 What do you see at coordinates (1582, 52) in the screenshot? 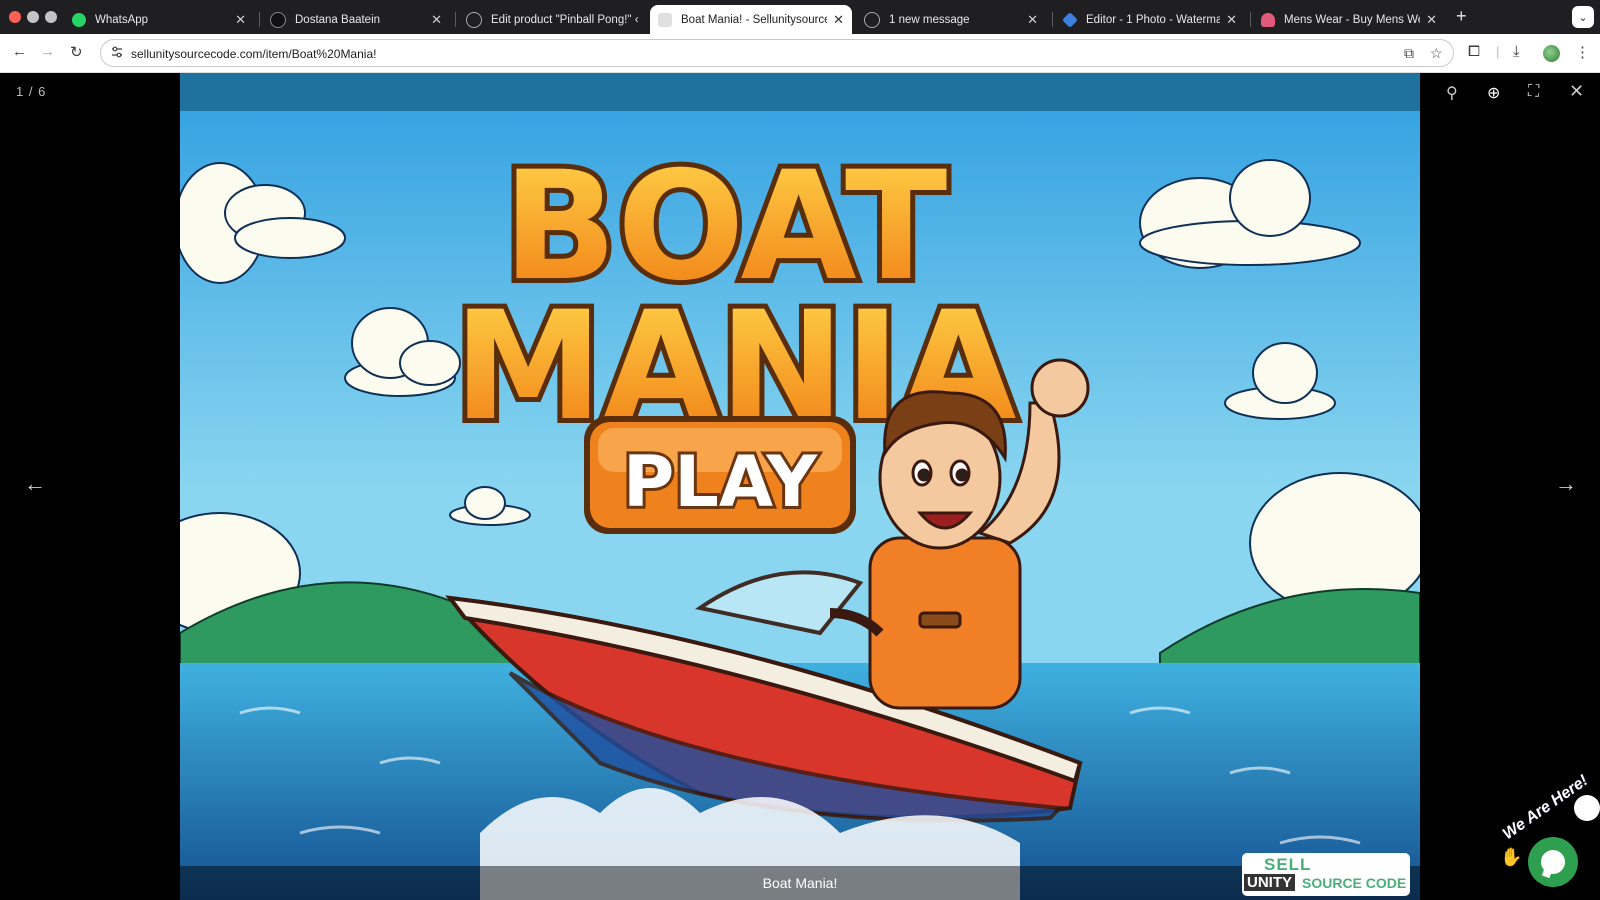
I see `more-menu-icon: ⋮` at bounding box center [1582, 52].